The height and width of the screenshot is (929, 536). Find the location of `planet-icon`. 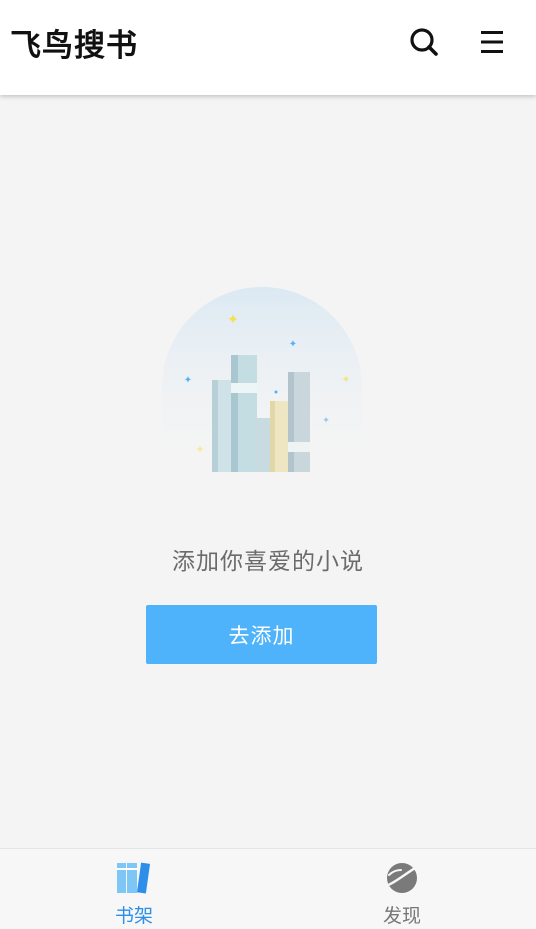

planet-icon is located at coordinates (401, 878).